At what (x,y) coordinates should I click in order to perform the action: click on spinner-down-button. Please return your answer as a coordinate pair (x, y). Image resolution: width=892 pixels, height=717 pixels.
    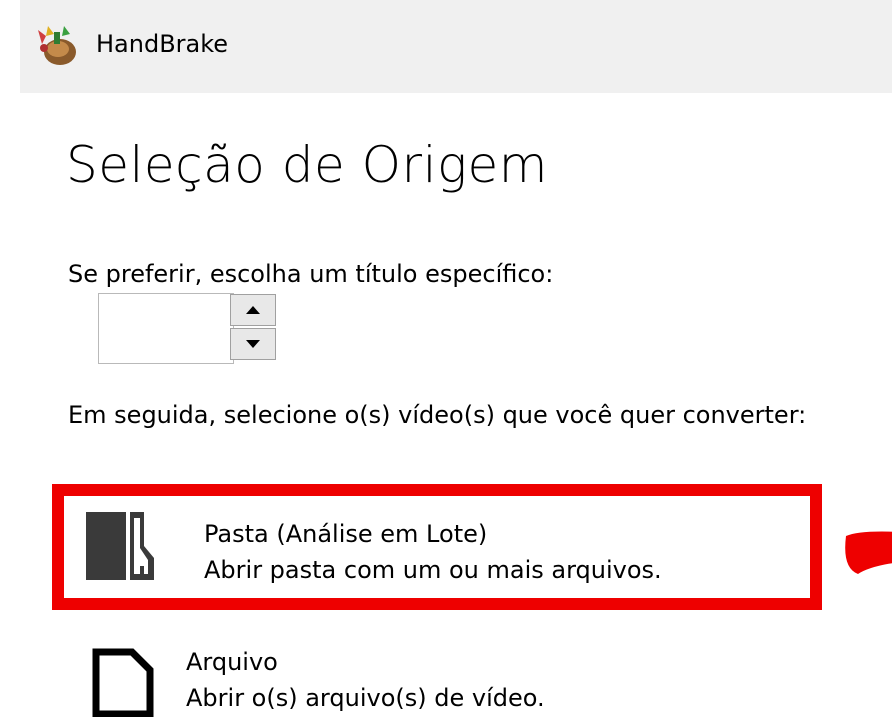
    Looking at the image, I should click on (253, 344).